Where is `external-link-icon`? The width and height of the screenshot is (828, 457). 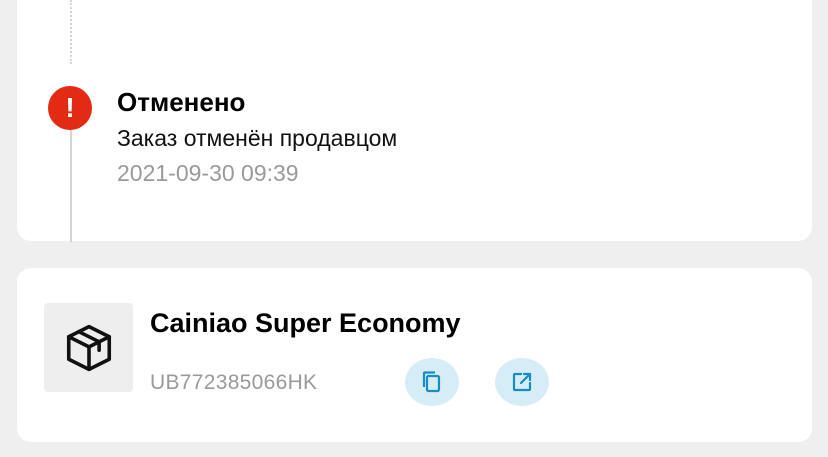
external-link-icon is located at coordinates (522, 382).